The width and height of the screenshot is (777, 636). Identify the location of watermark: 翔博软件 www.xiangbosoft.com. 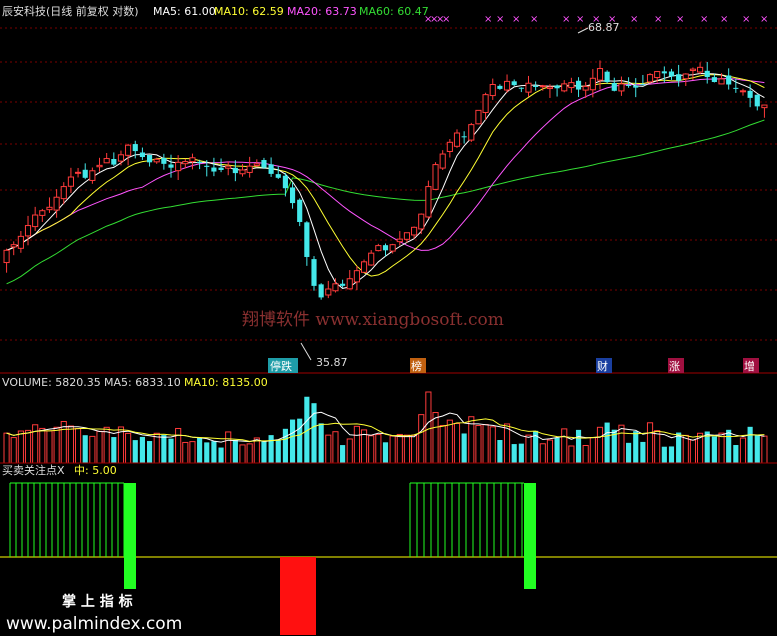
(373, 320).